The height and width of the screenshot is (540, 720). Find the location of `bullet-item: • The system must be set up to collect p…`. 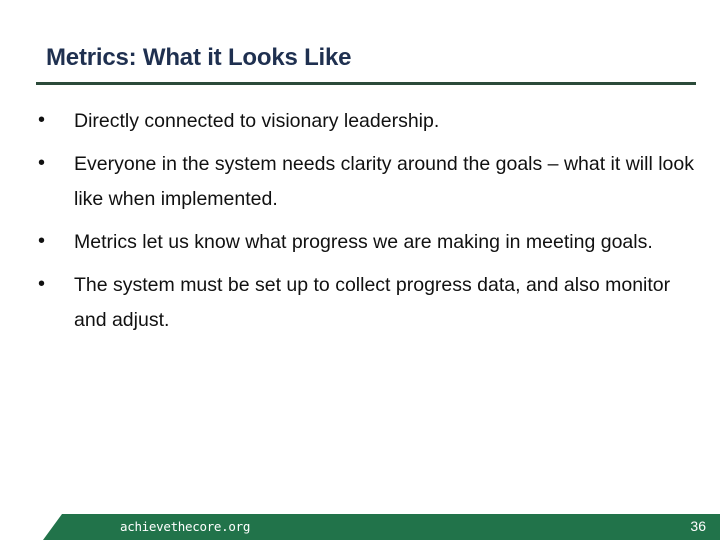

bullet-item: • The system must be set up to collect p… is located at coordinates (368, 303).